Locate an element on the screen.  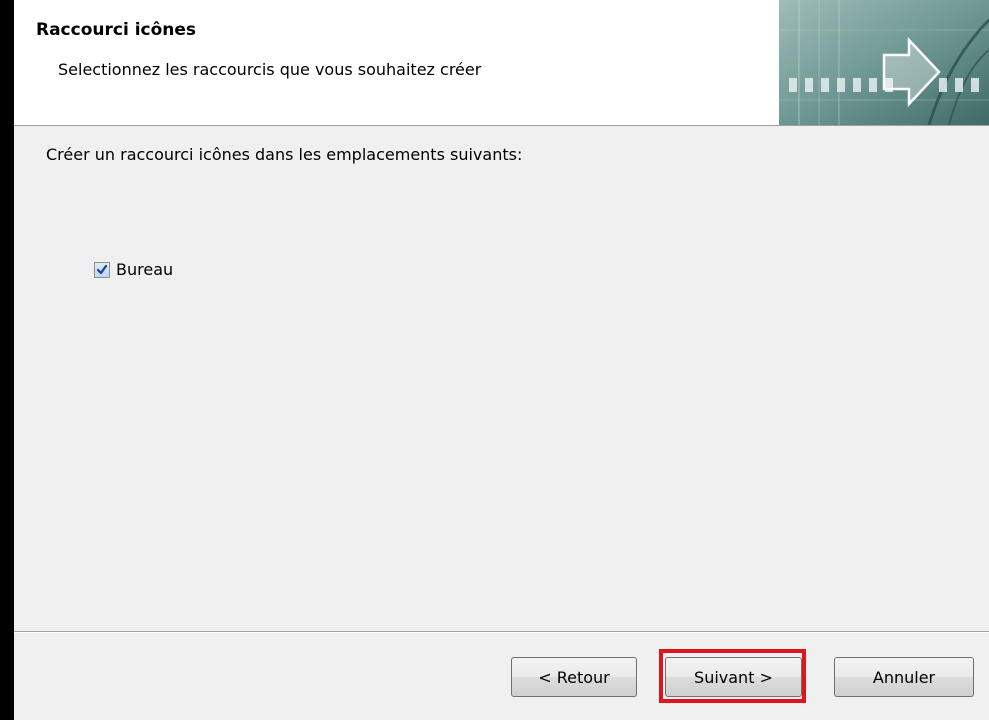
next-button: Suivant > is located at coordinates (733, 677).